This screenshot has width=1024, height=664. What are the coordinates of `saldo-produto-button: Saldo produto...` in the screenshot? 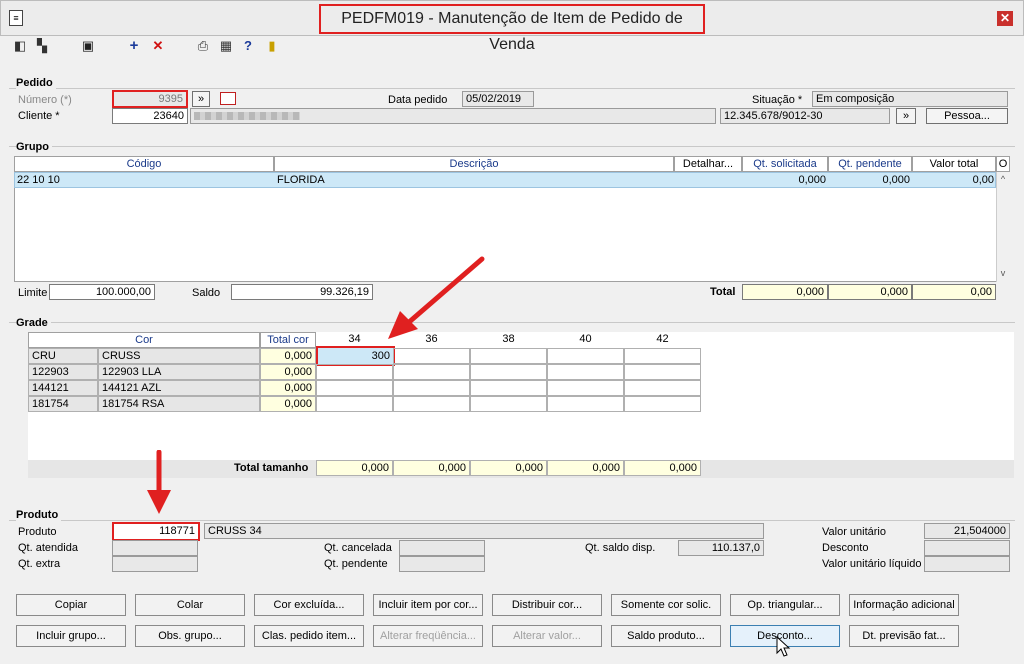 It's located at (666, 636).